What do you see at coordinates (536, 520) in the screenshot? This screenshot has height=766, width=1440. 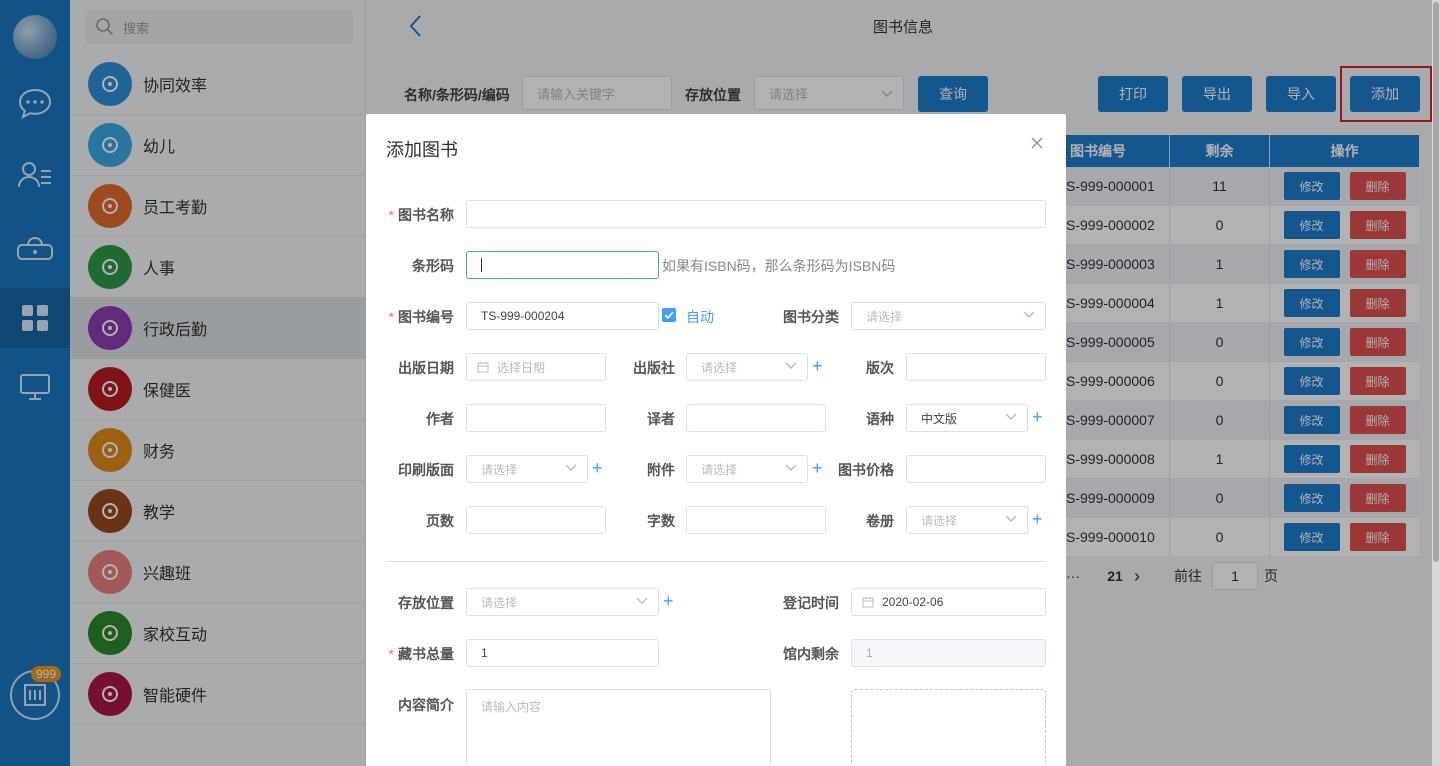 I see `pages-input` at bounding box center [536, 520].